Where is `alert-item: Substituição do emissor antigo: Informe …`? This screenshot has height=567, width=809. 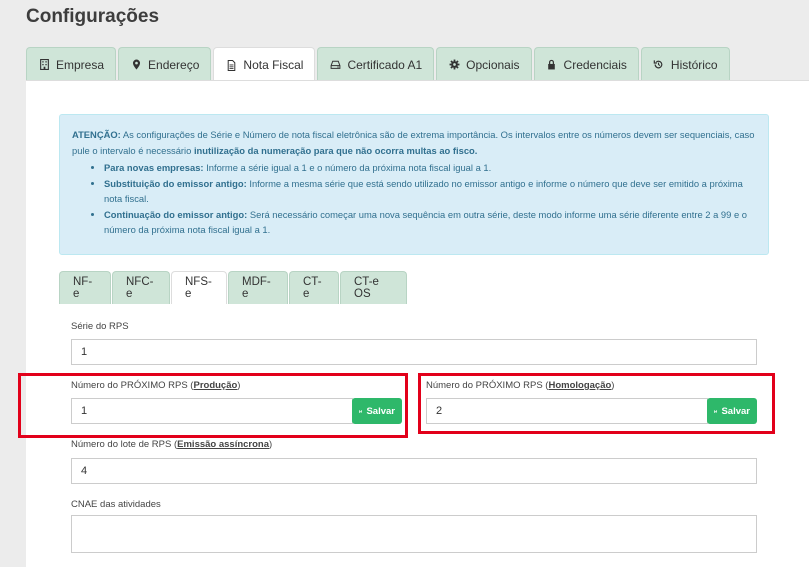
alert-item: Substituição do emissor antigo: Informe … is located at coordinates (430, 191).